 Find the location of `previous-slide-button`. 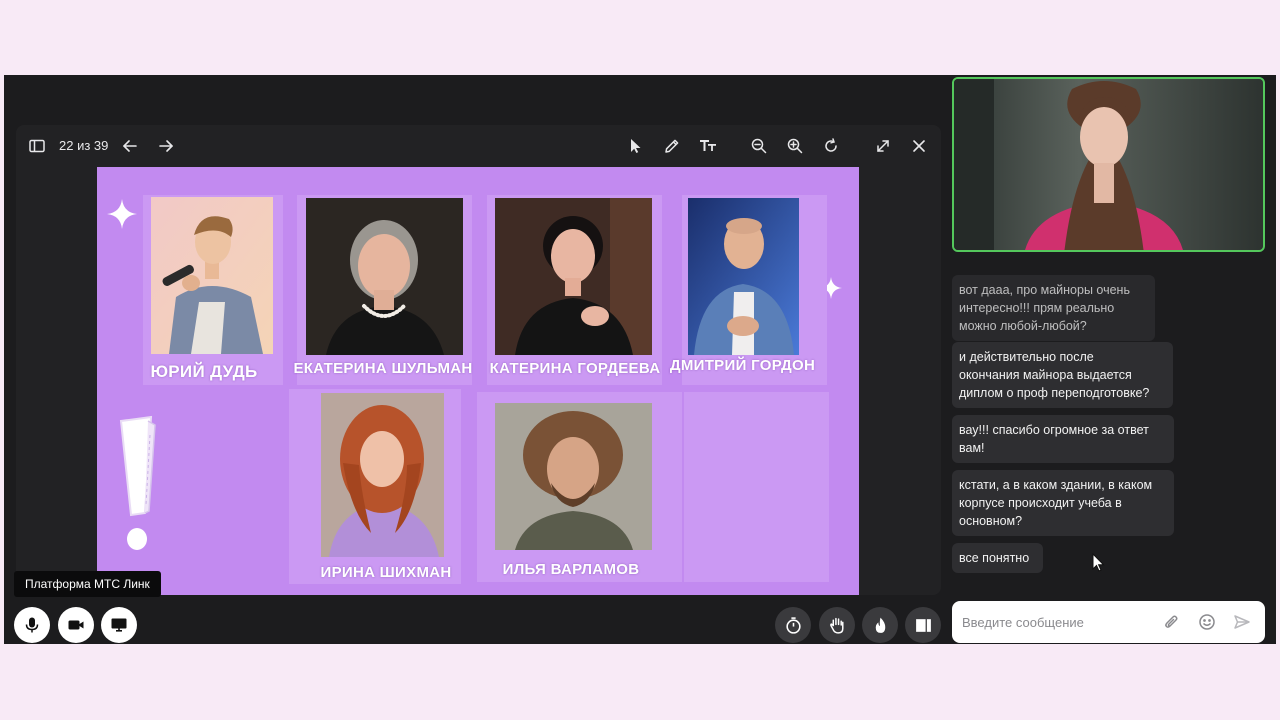

previous-slide-button is located at coordinates (130, 146).